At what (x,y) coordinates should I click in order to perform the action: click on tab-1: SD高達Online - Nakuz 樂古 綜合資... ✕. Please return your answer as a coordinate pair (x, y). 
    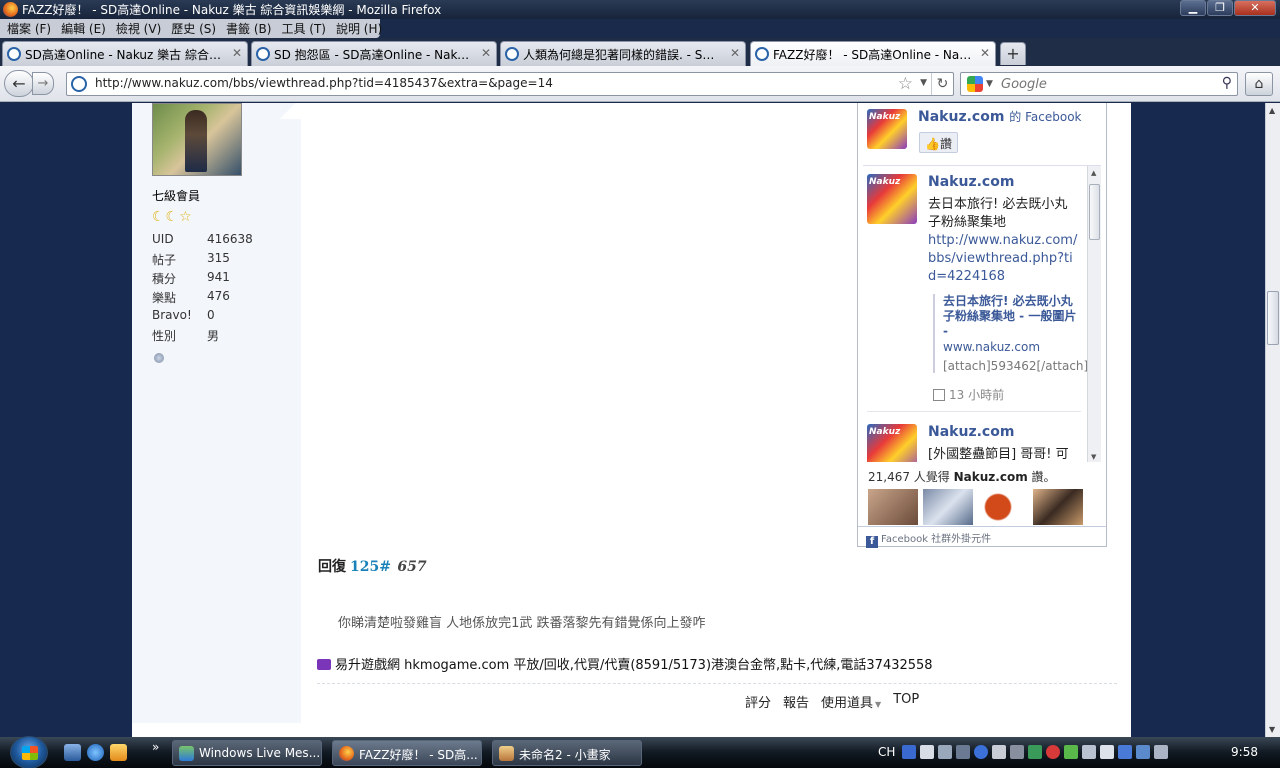
    Looking at the image, I should click on (125, 53).